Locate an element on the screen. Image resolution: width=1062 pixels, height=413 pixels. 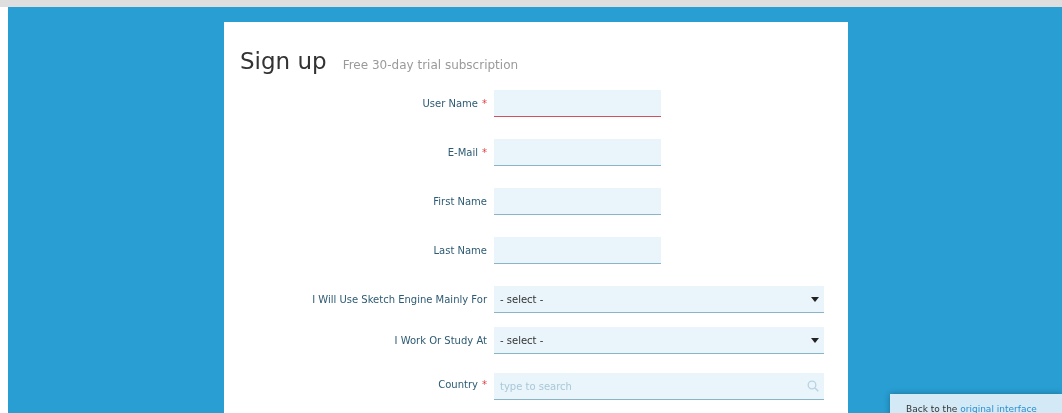
field-label: First Name is located at coordinates (459, 201).